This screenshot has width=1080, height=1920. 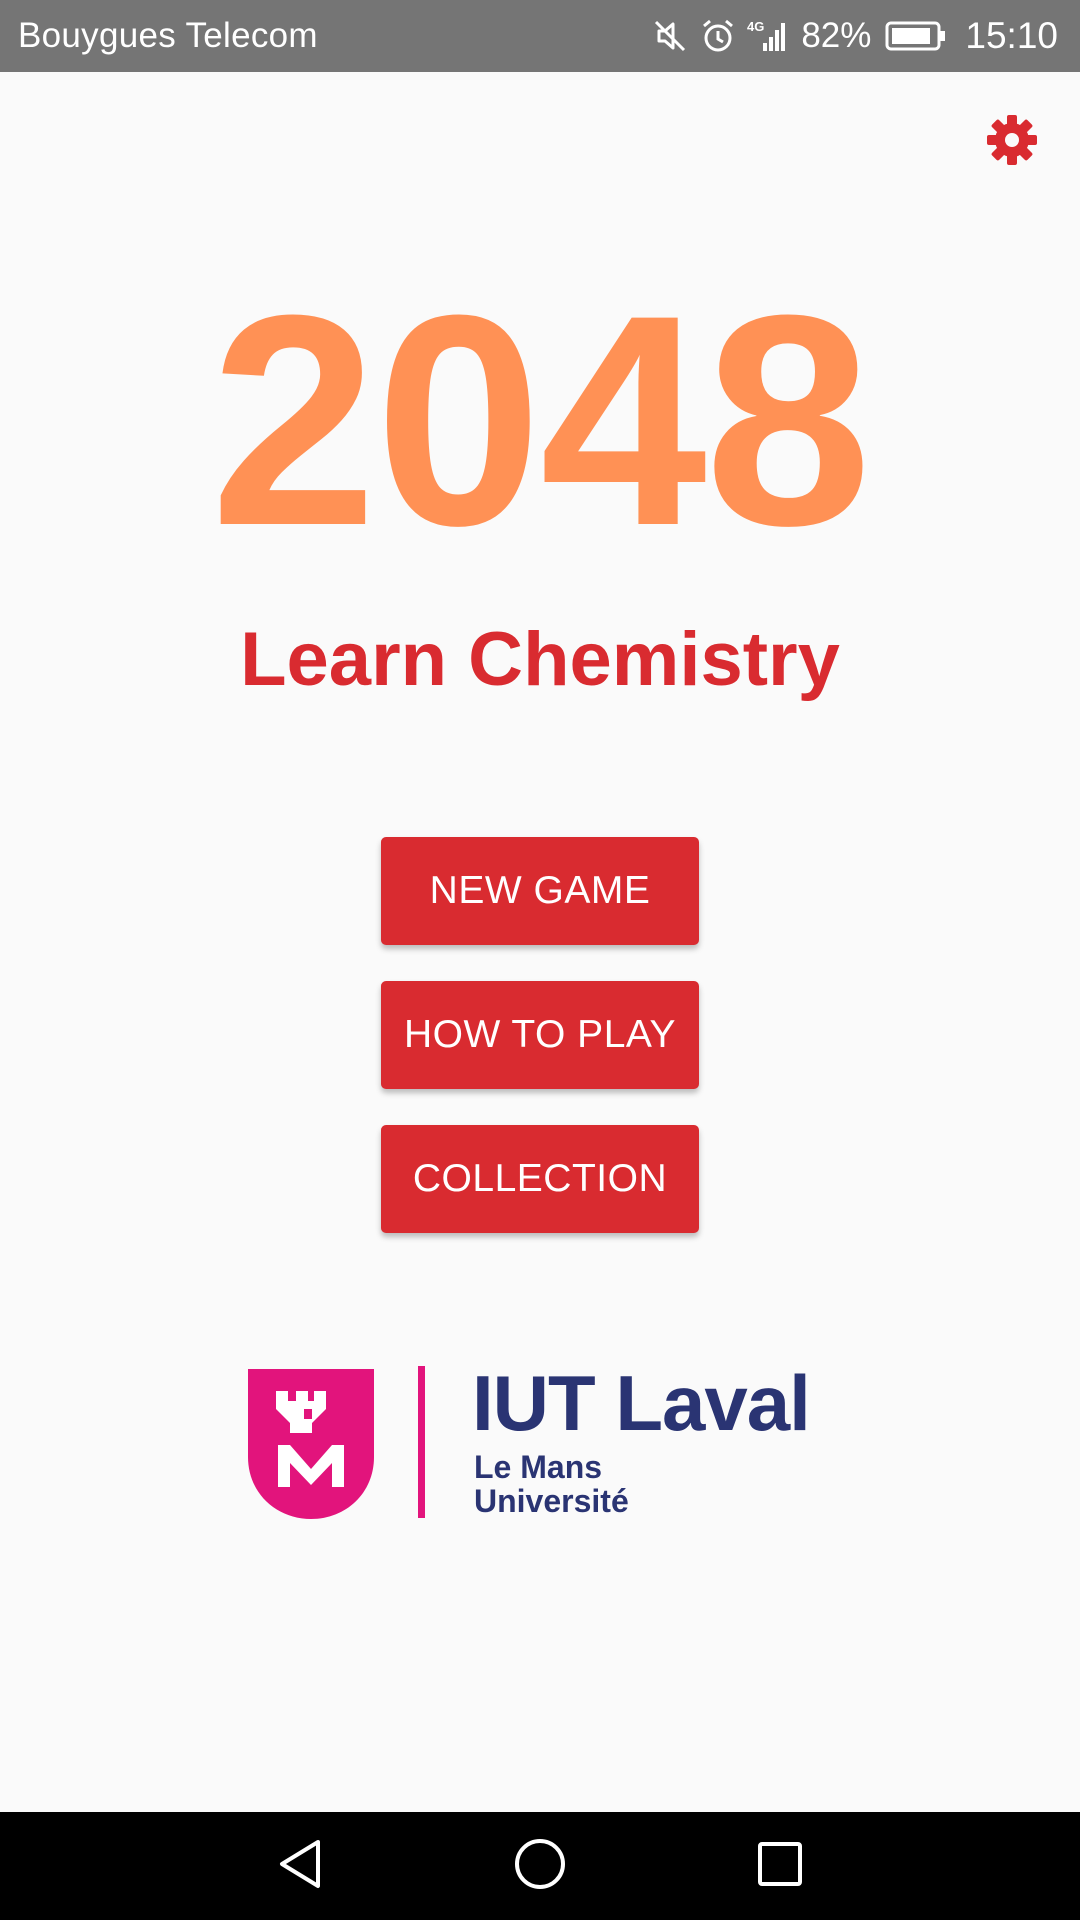 I want to click on status-bar: Bouygues Telecom 4G 82% 15:10, so click(x=540, y=36).